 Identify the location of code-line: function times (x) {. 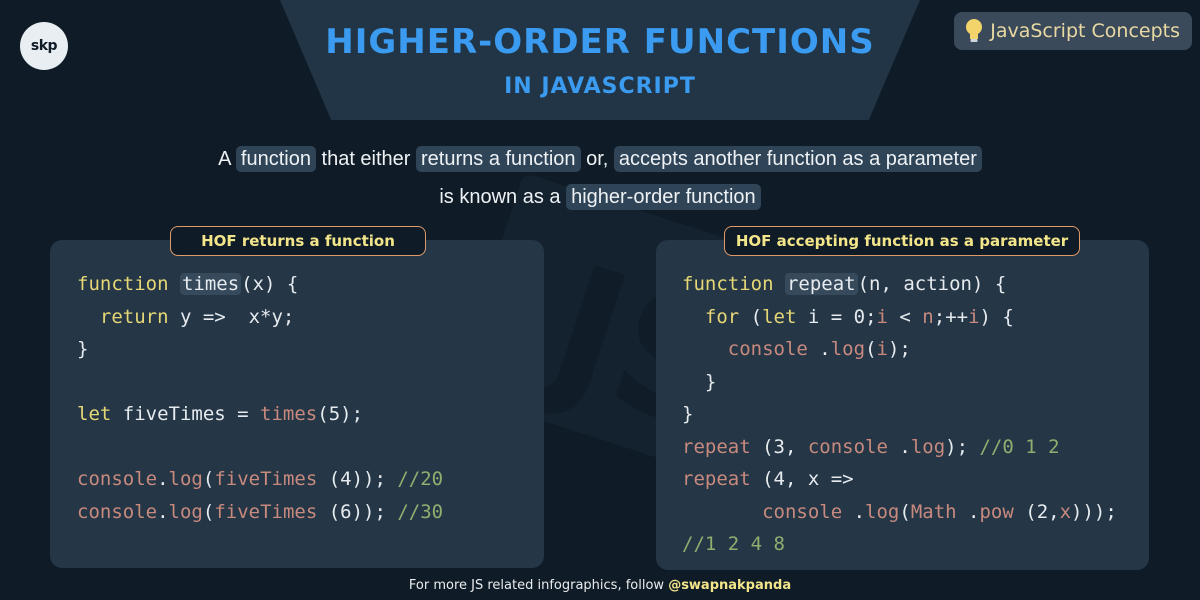
(188, 284).